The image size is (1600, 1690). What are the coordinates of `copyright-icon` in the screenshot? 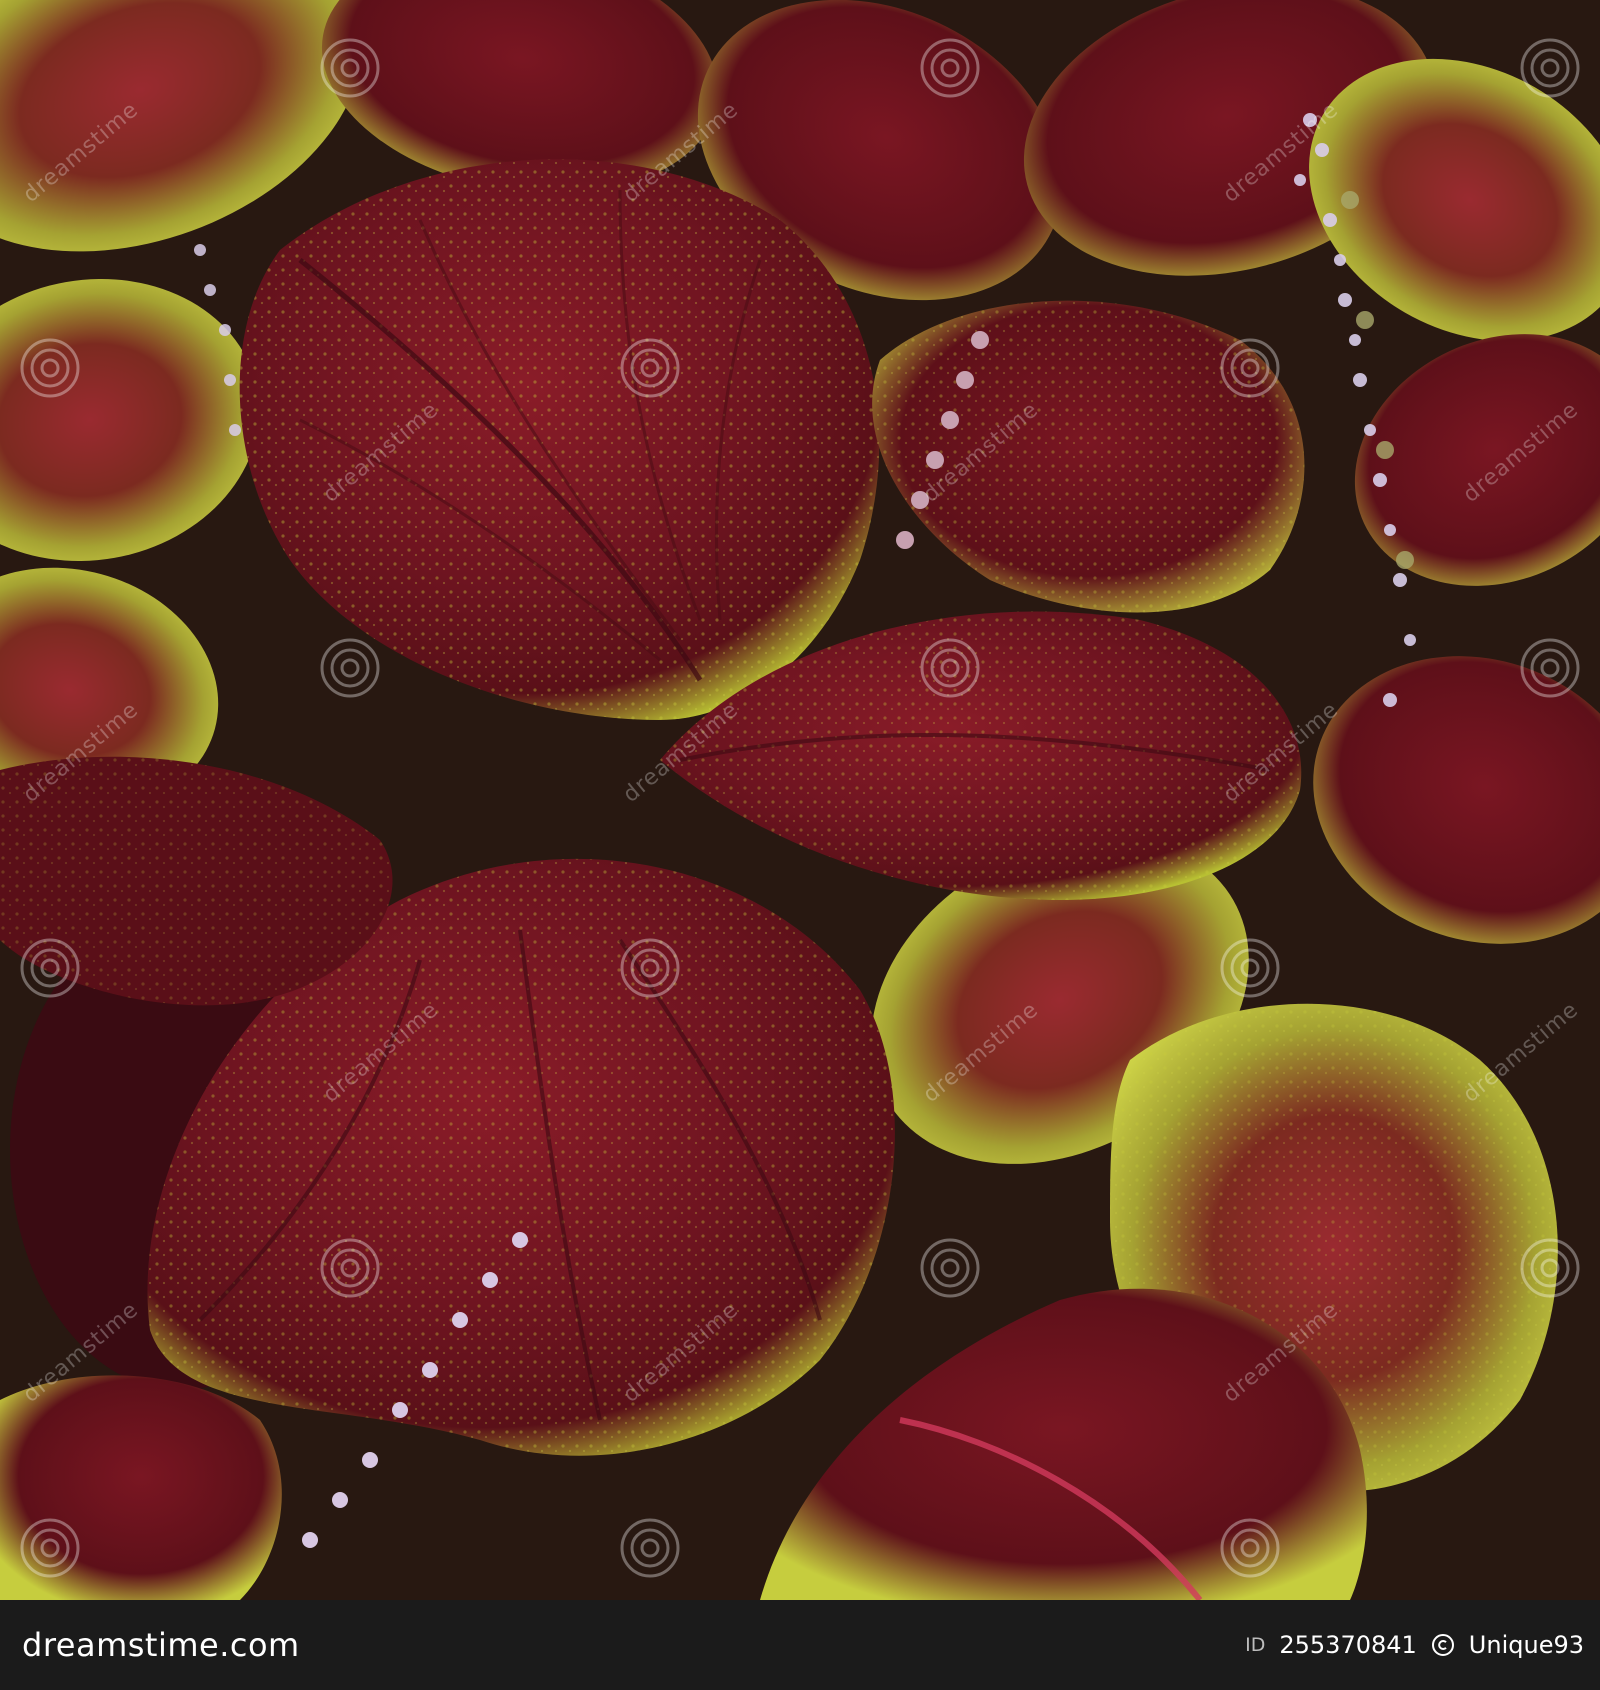 It's located at (1442, 1645).